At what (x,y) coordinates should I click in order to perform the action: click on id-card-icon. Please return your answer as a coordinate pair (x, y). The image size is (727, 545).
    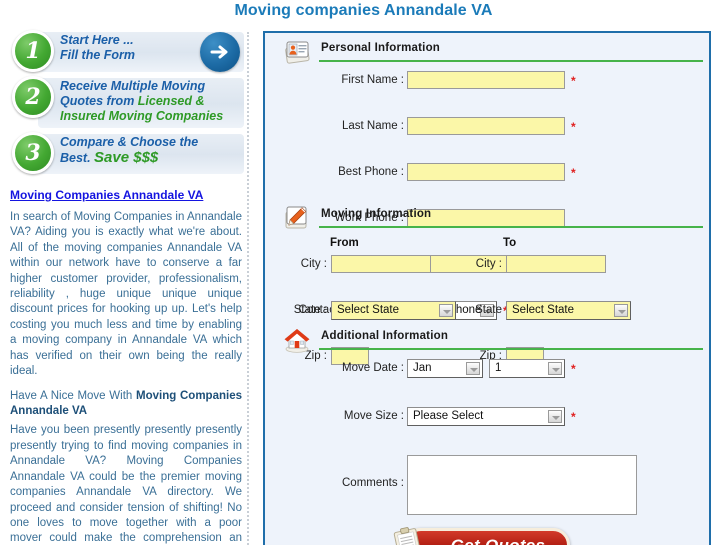
    Looking at the image, I should click on (297, 52).